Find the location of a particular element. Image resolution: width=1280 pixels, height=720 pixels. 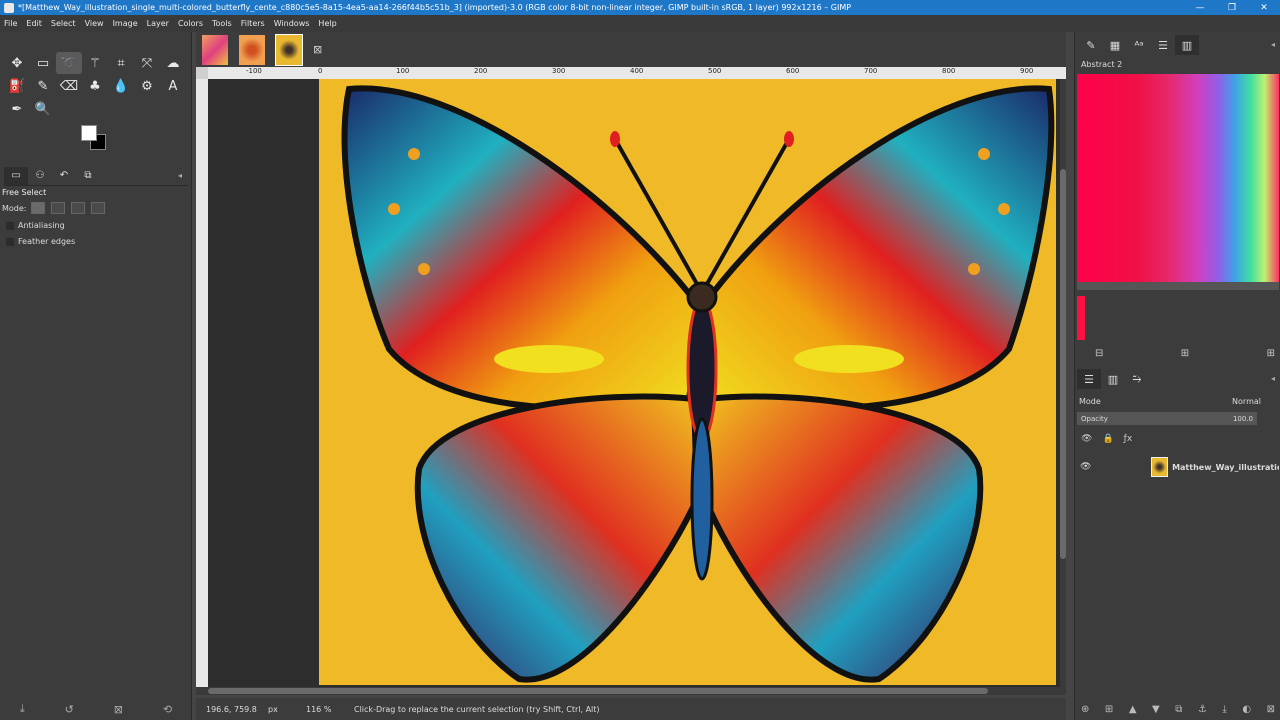

feather-option: Feather edges is located at coordinates (95, 241).